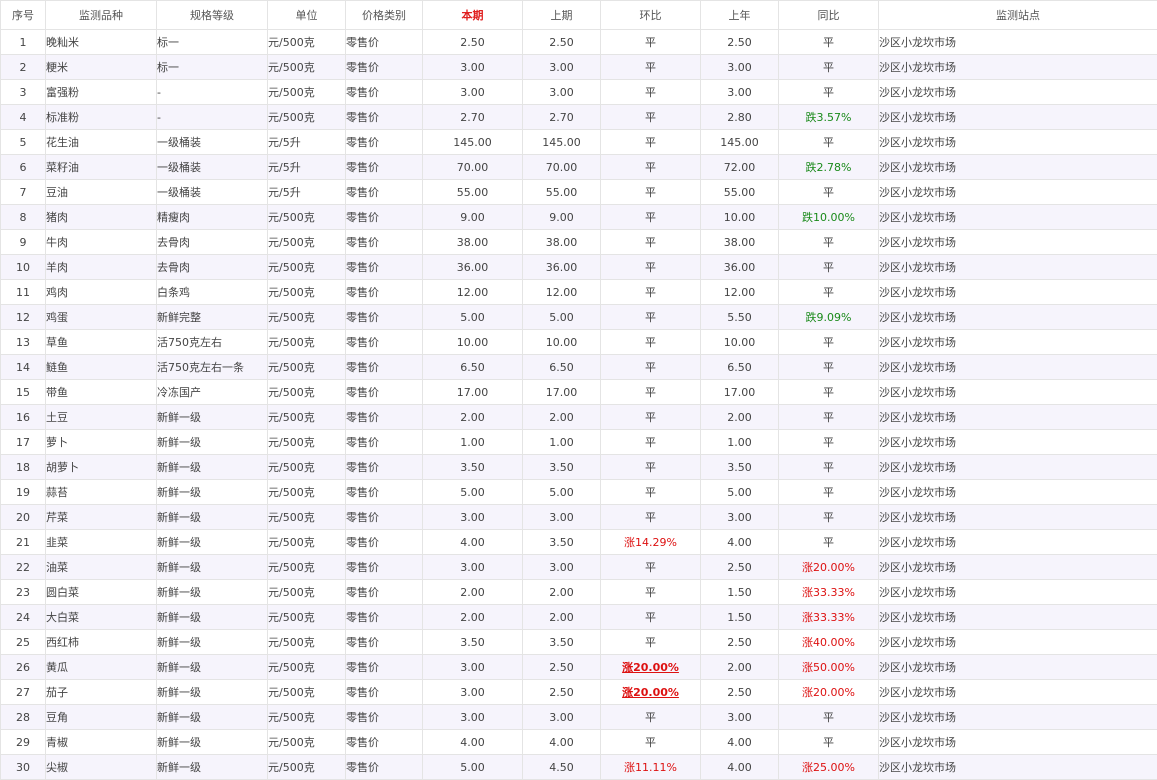 Image resolution: width=1157 pixels, height=780 pixels. Describe the element at coordinates (739, 617) in the screenshot. I see `cell-last-year: 1.50` at that location.